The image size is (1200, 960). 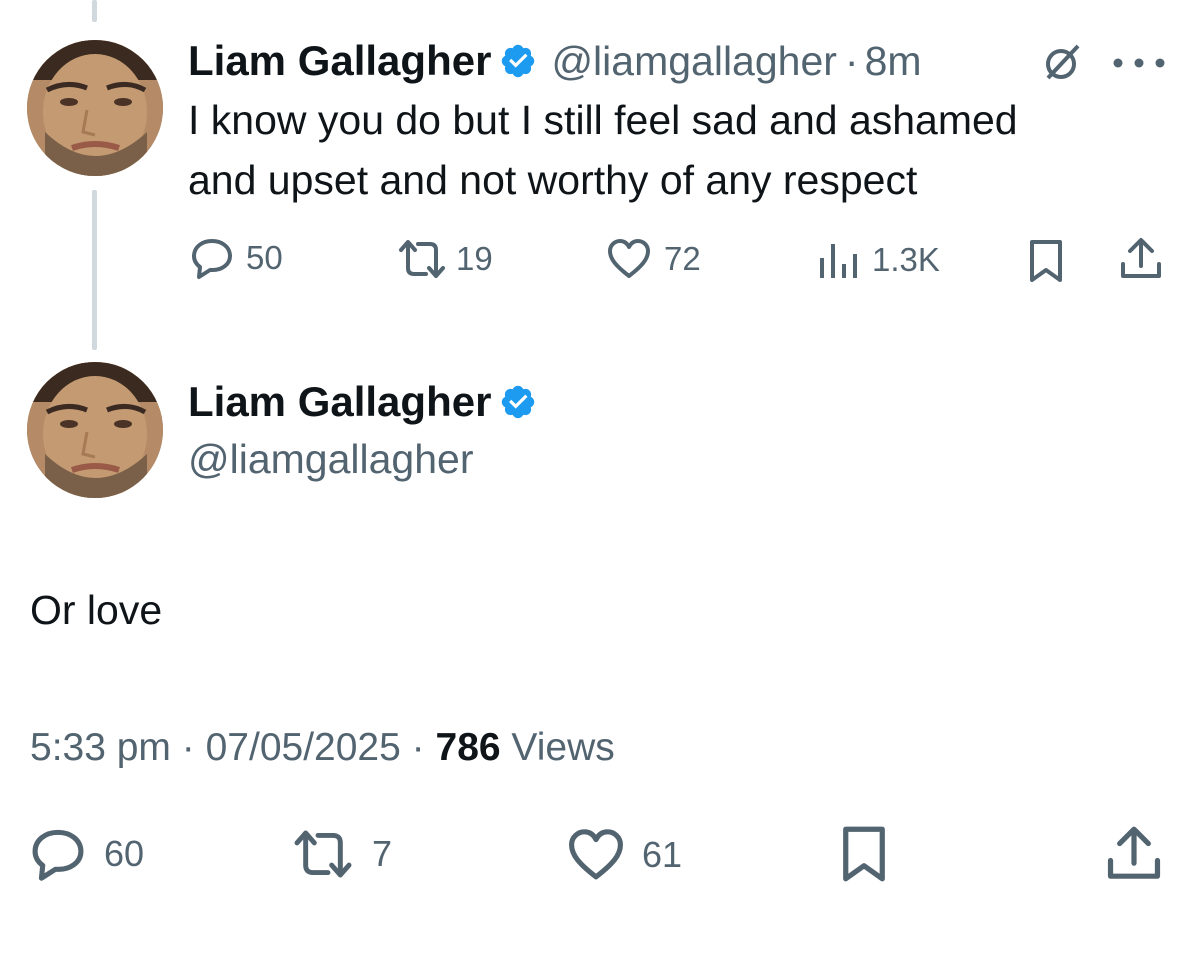 I want to click on repost-count: 19, so click(x=474, y=258).